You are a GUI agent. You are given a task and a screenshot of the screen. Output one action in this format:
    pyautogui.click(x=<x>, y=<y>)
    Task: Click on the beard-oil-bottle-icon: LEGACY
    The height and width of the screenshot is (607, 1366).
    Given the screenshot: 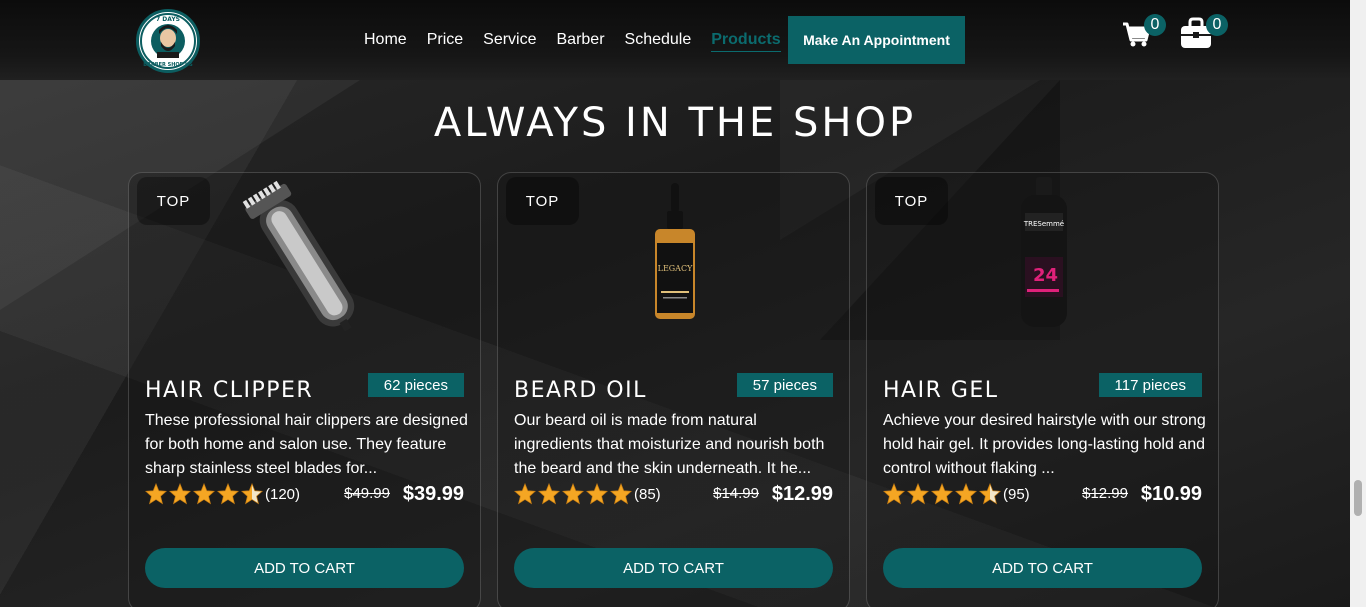 What is the action you would take?
    pyautogui.click(x=674, y=251)
    